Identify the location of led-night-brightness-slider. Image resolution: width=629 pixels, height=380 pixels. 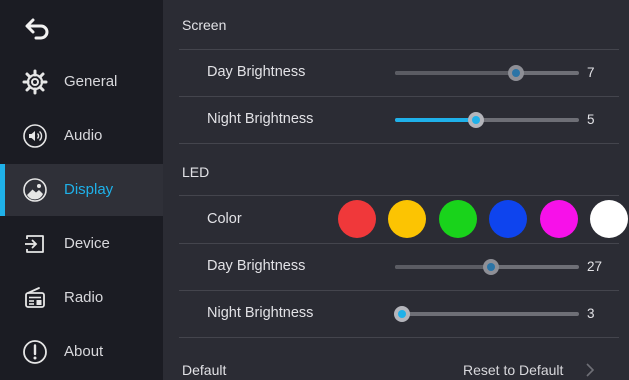
(486, 314).